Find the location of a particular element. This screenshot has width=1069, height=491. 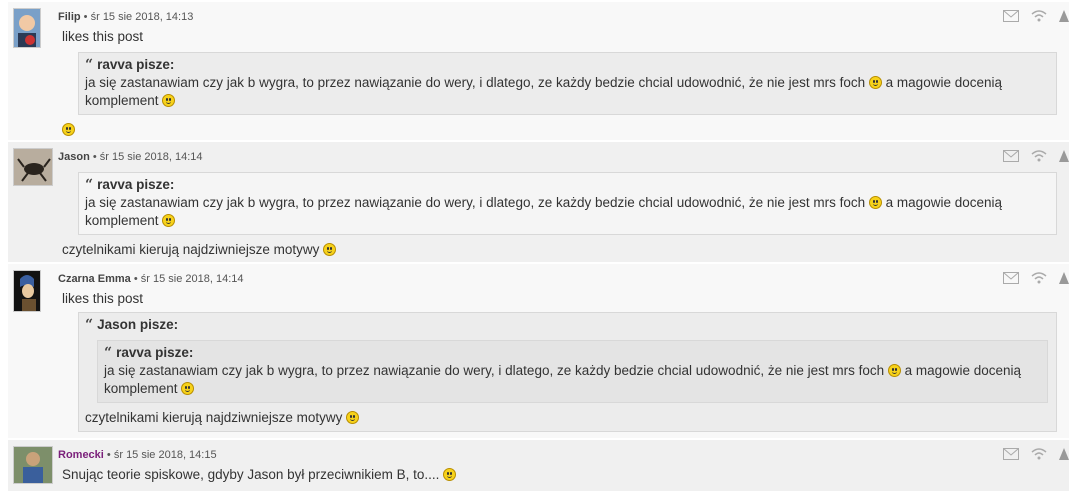

quote-author: Jason pisze: is located at coordinates (138, 324).